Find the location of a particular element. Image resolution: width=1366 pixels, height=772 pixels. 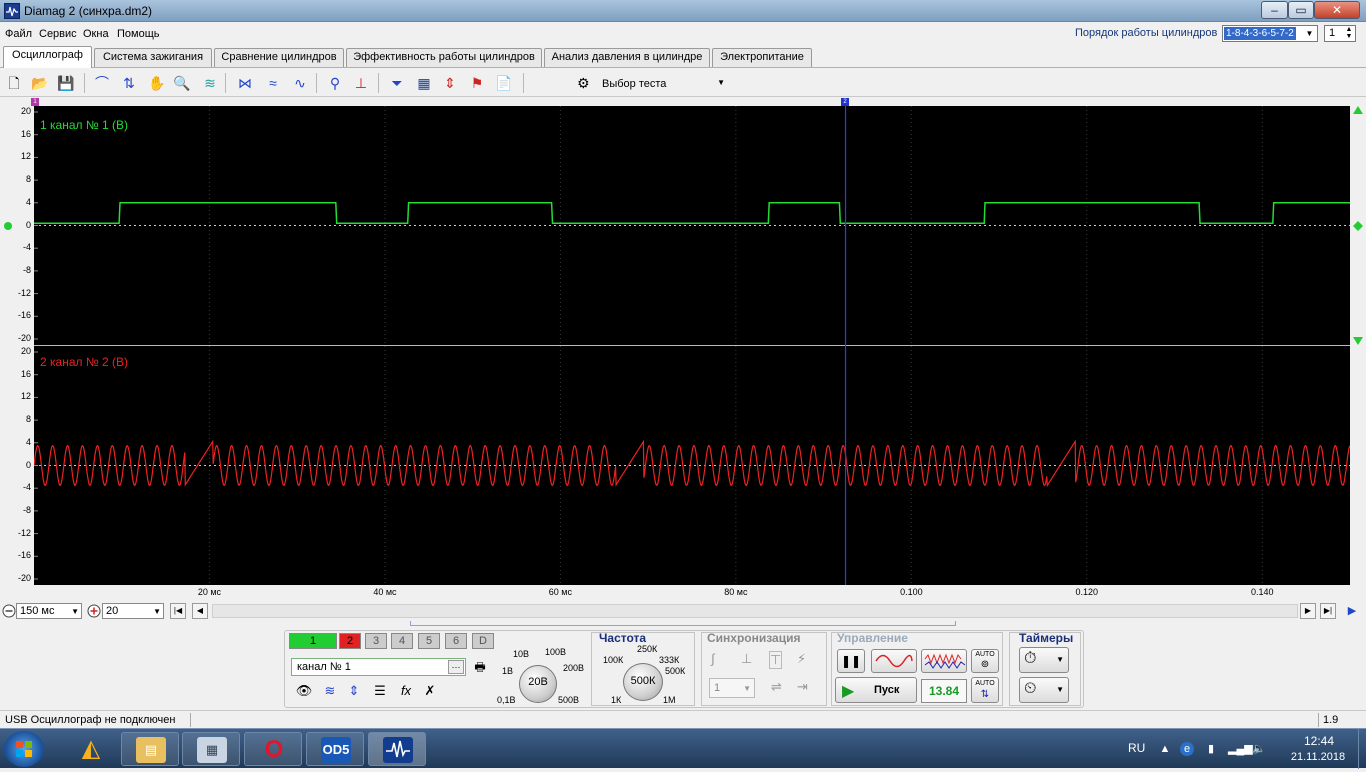

vertical-move-icon: ⇕ is located at coordinates (354, 691).